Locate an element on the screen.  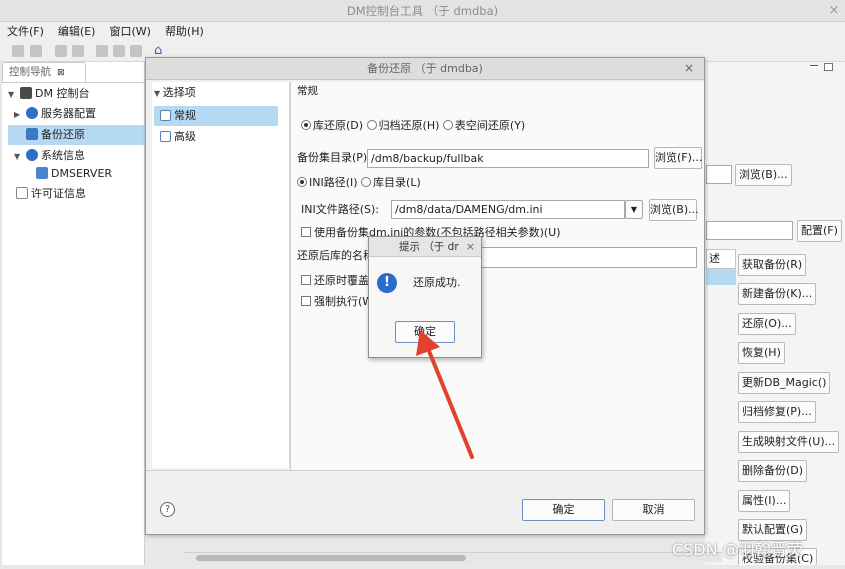
annotation-arrow is located at coordinates (445, 394).